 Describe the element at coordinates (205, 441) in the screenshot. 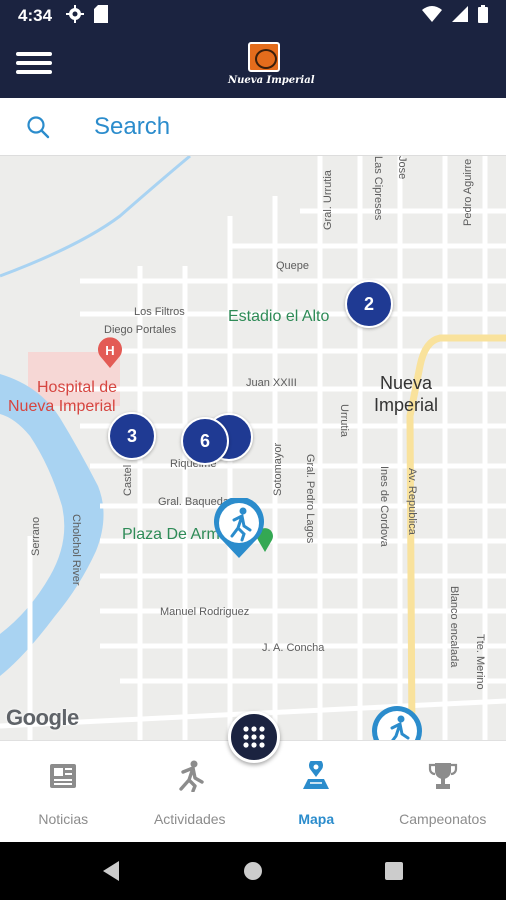

I see `map-cluster-marker: 6` at that location.